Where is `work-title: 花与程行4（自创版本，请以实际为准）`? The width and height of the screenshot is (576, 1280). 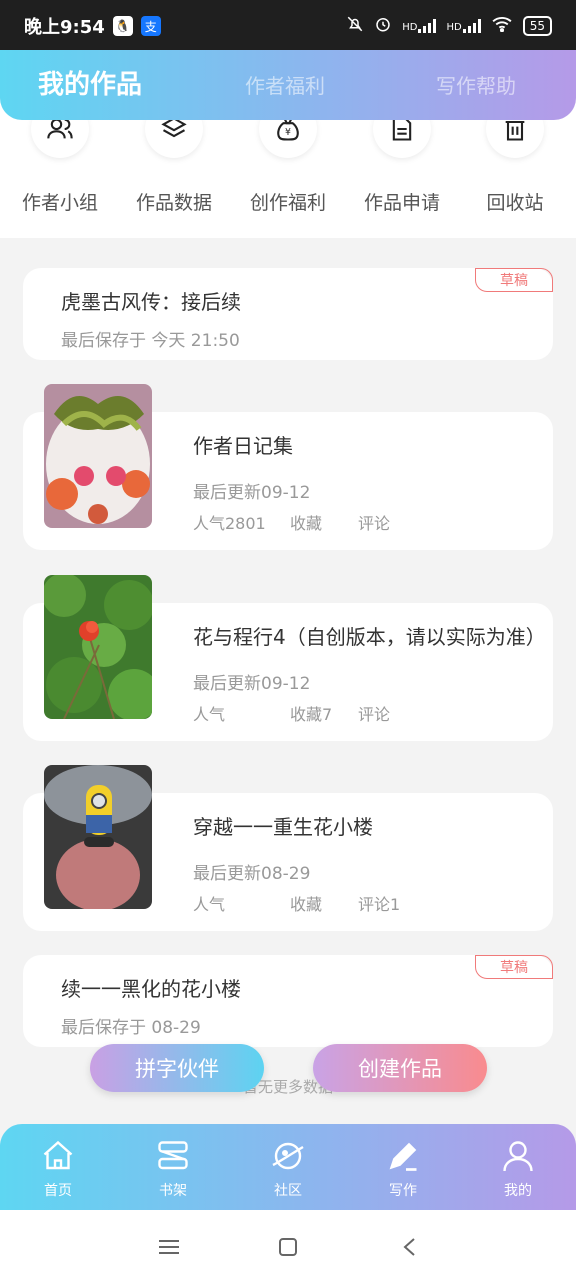 work-title: 花与程行4（自创版本，请以实际为准） is located at coordinates (369, 637).